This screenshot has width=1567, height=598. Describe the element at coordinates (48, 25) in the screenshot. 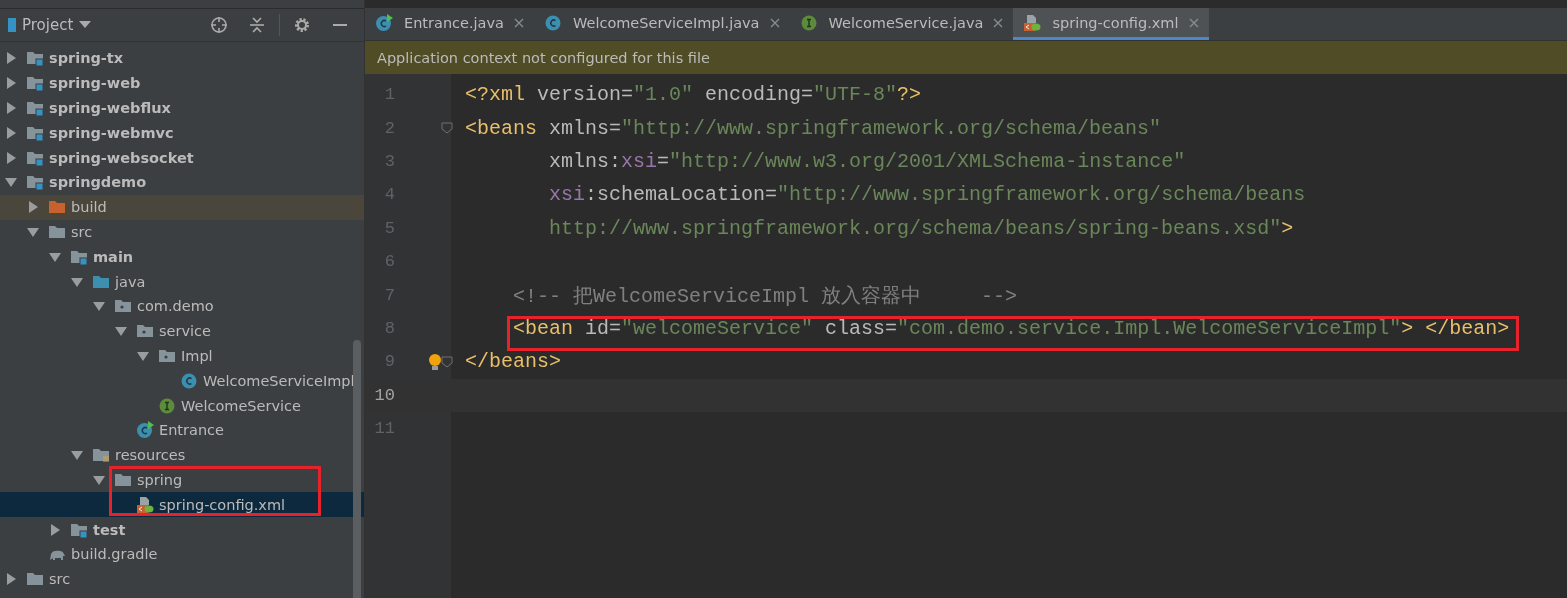

I see `panel-title: Project` at that location.